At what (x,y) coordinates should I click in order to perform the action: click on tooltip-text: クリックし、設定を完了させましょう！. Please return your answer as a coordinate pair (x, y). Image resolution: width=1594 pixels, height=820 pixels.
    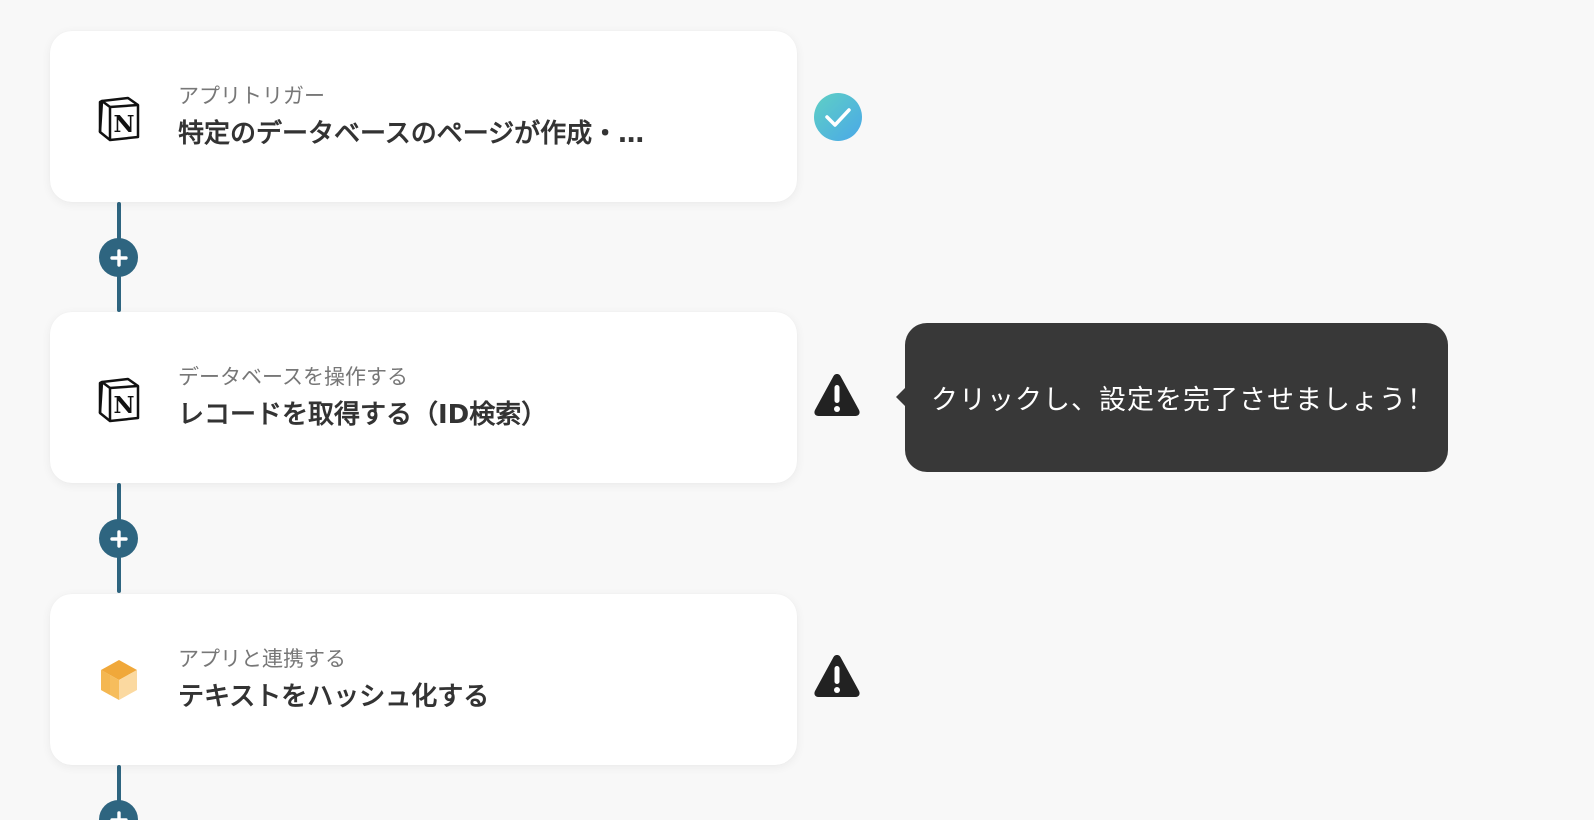
    Looking at the image, I should click on (1183, 400).